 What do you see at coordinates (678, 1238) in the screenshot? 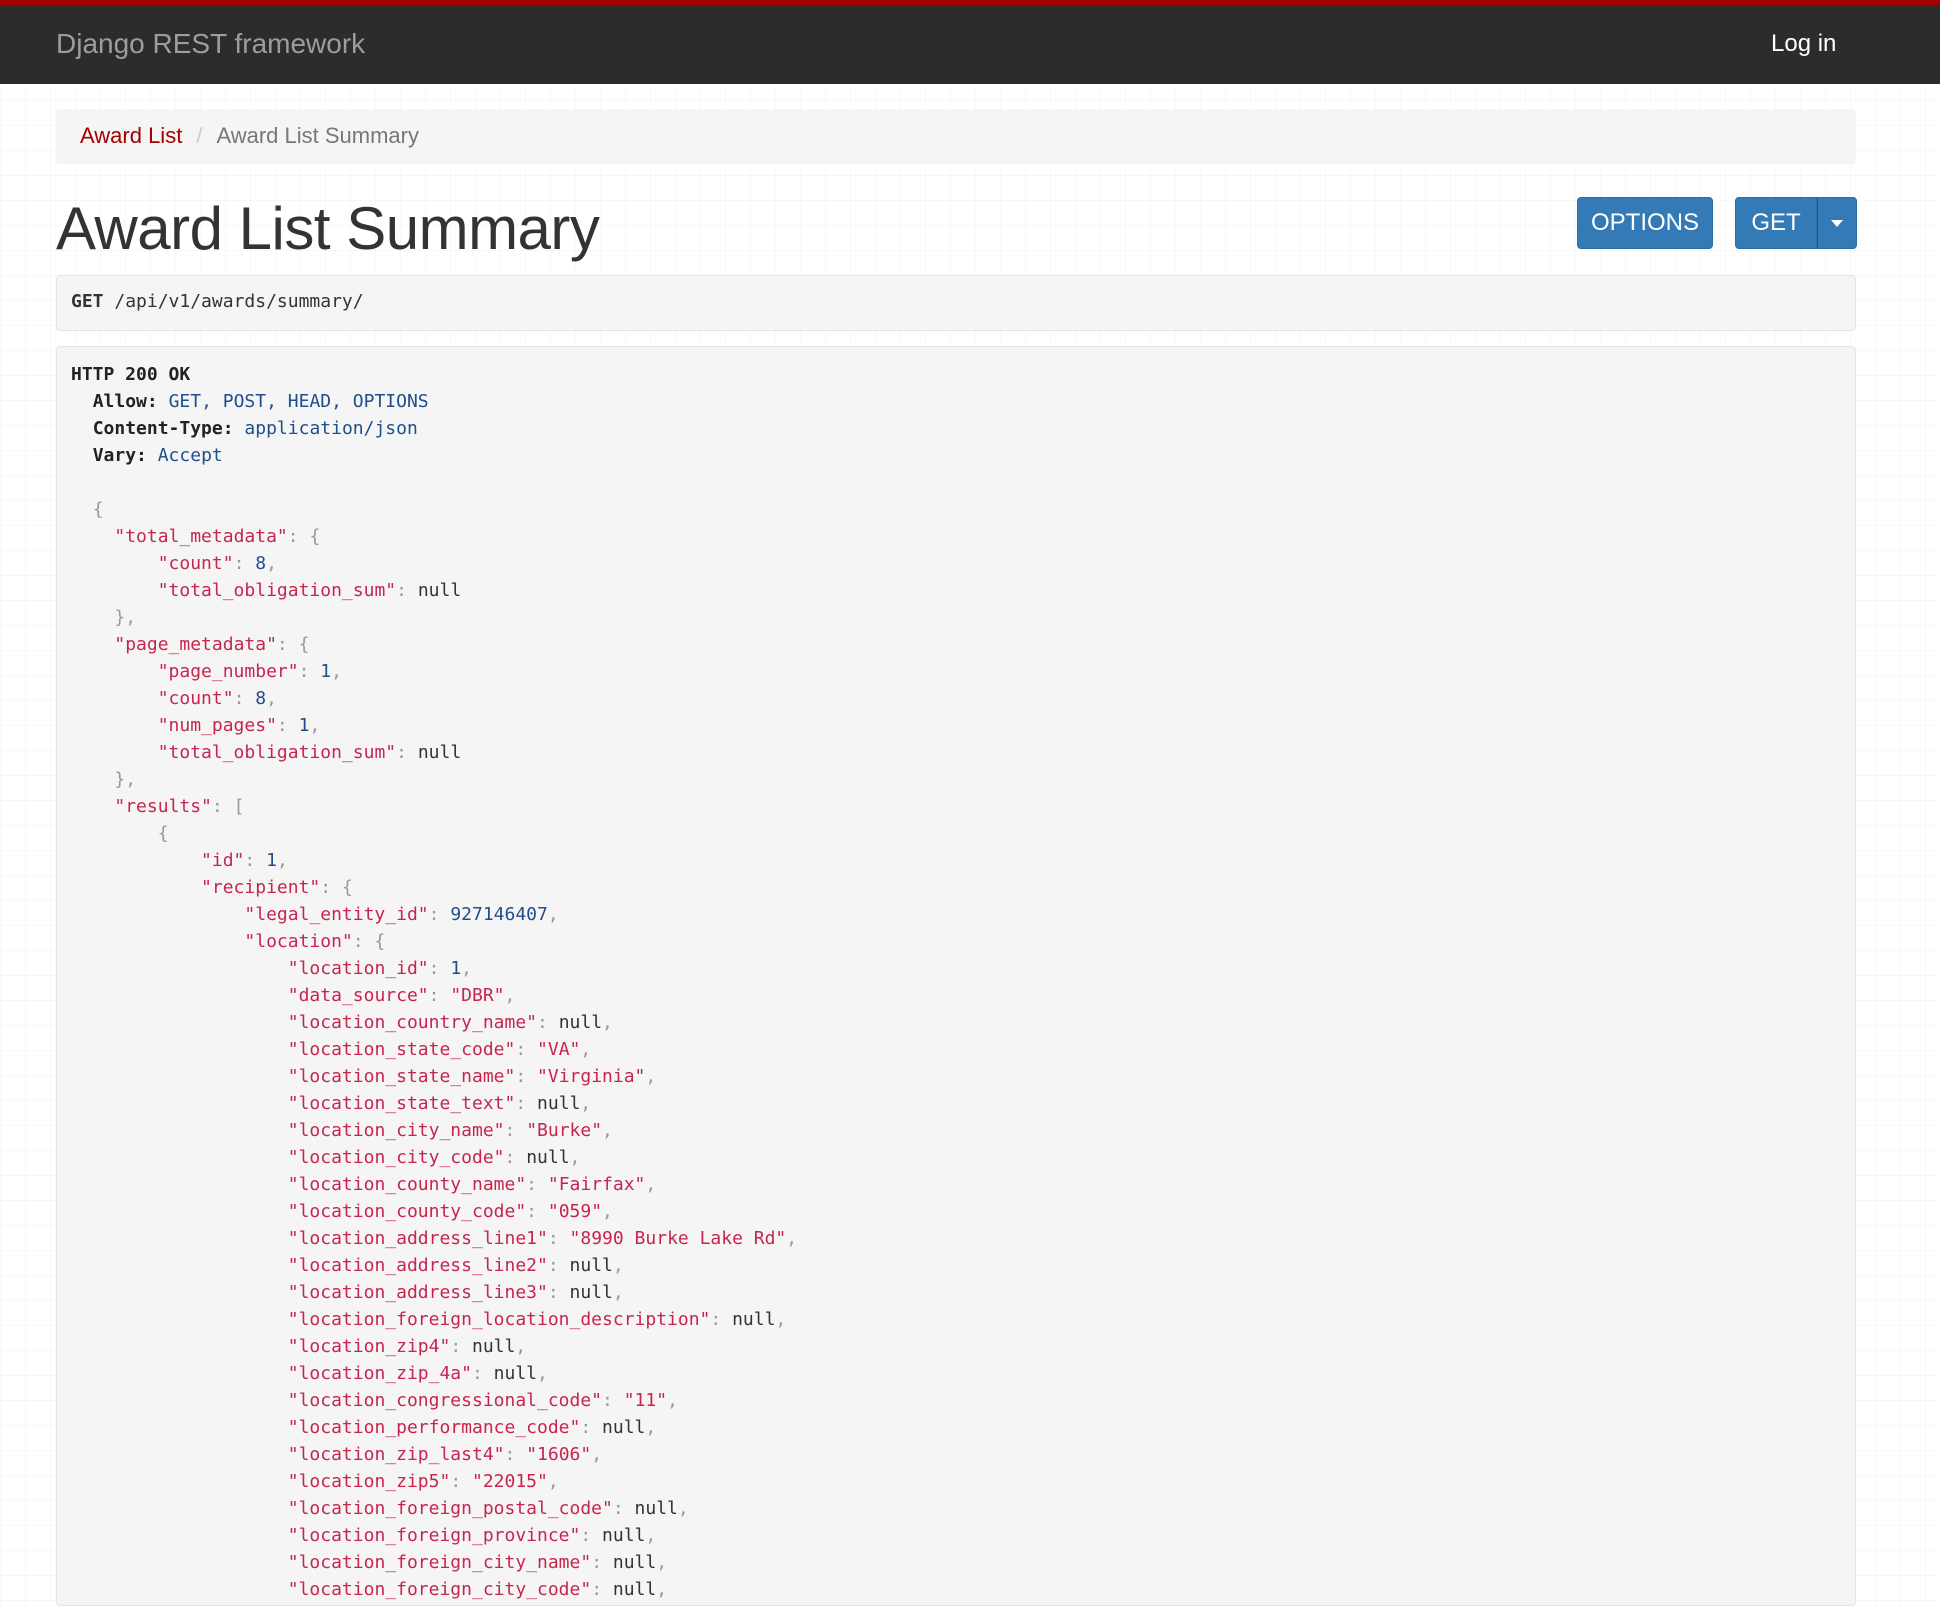
I see `json-value: "8990 Burke Lake Rd"` at bounding box center [678, 1238].